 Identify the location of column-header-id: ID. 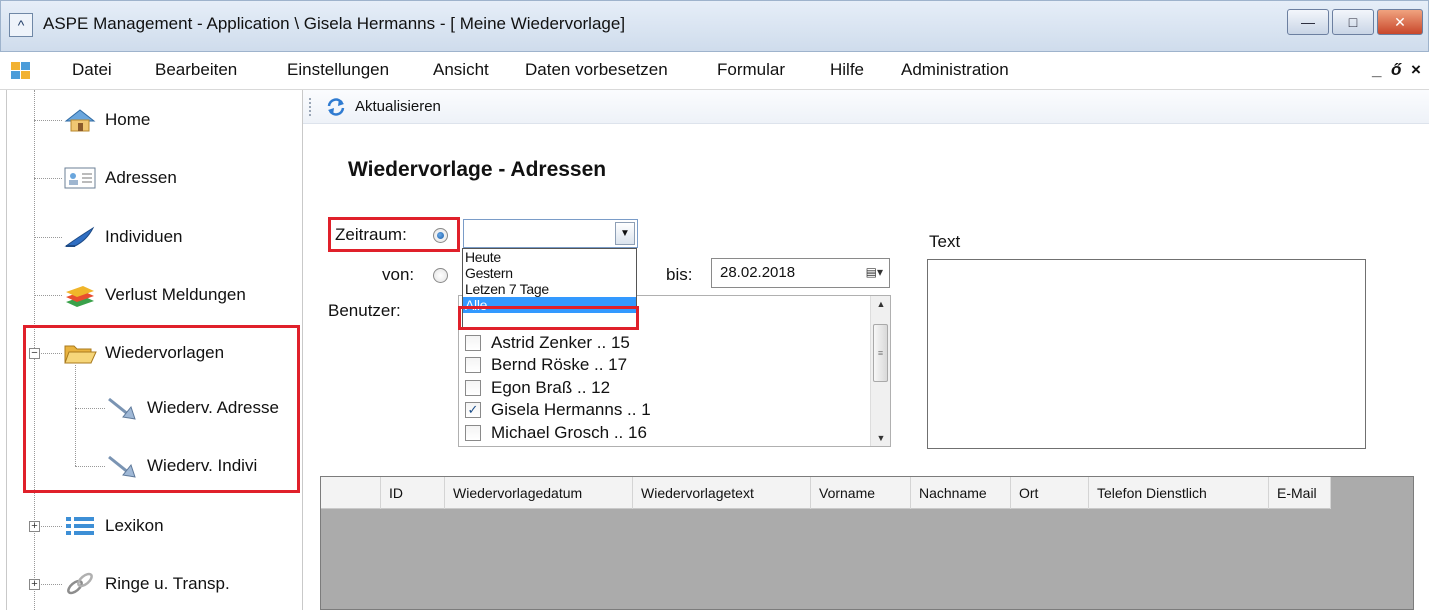
(413, 493).